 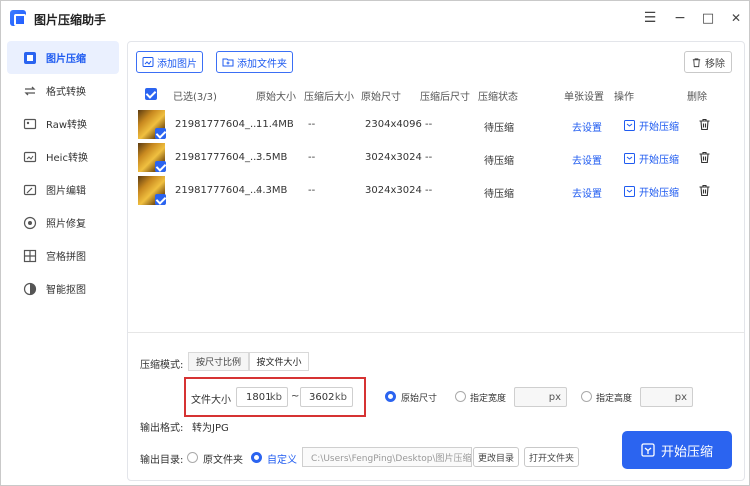 I want to click on remove-label: 移除, so click(x=715, y=64).